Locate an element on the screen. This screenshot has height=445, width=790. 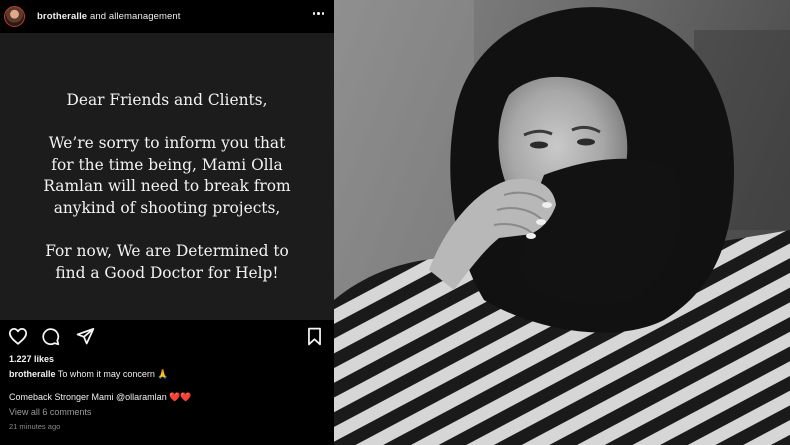
post-caption: brotheralle To whom it may concern 🙏 is located at coordinates (89, 374).